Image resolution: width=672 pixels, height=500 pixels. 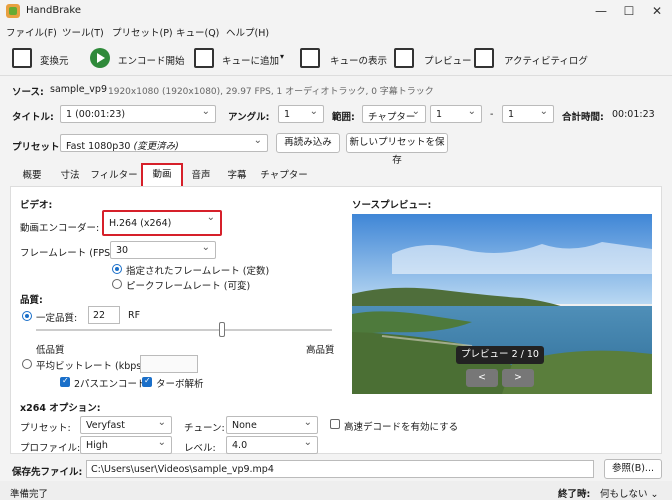 What do you see at coordinates (151, 60) in the screenshot?
I see `start-encode-button: エンコード開始` at bounding box center [151, 60].